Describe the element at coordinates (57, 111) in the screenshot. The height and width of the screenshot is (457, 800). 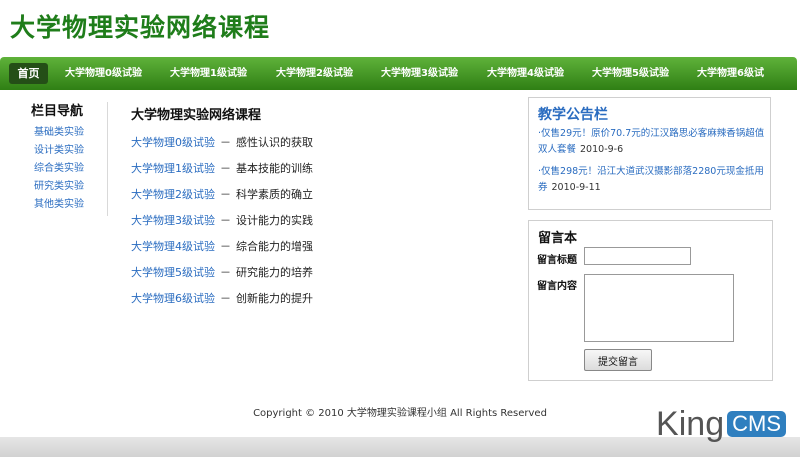
I see `sidebar-title: 栏目导航` at that location.